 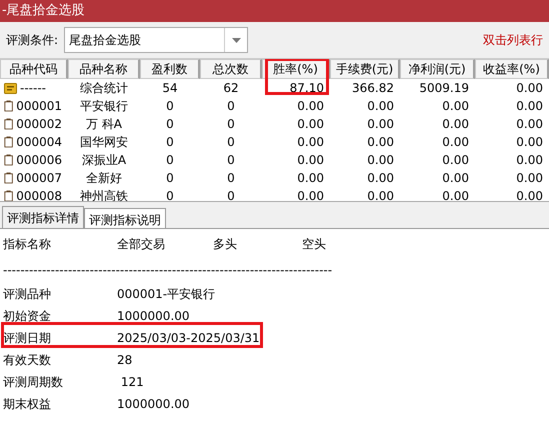 What do you see at coordinates (39, 195) in the screenshot?
I see `code-text: 000008` at bounding box center [39, 195].